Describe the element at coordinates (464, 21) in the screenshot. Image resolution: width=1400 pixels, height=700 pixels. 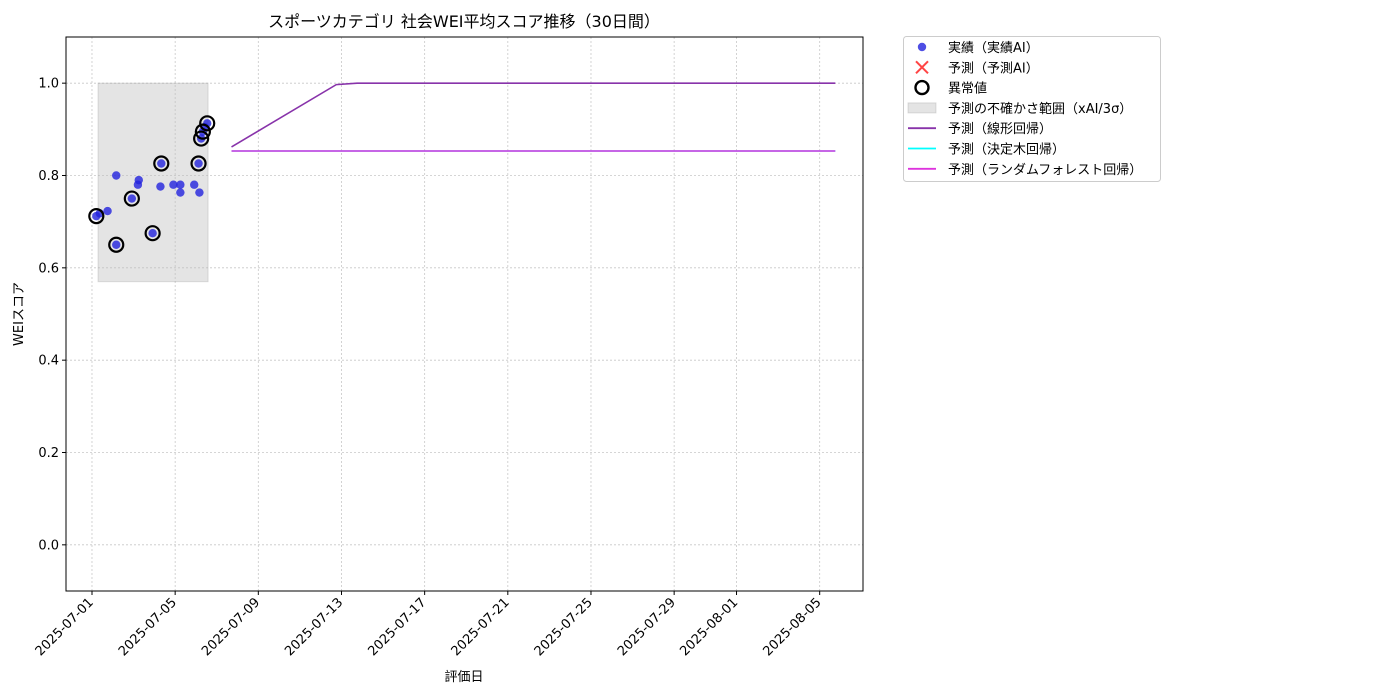
I see `chart-title: スポーツカテゴリ 社会WEI平均スコア推移（30日間）` at that location.